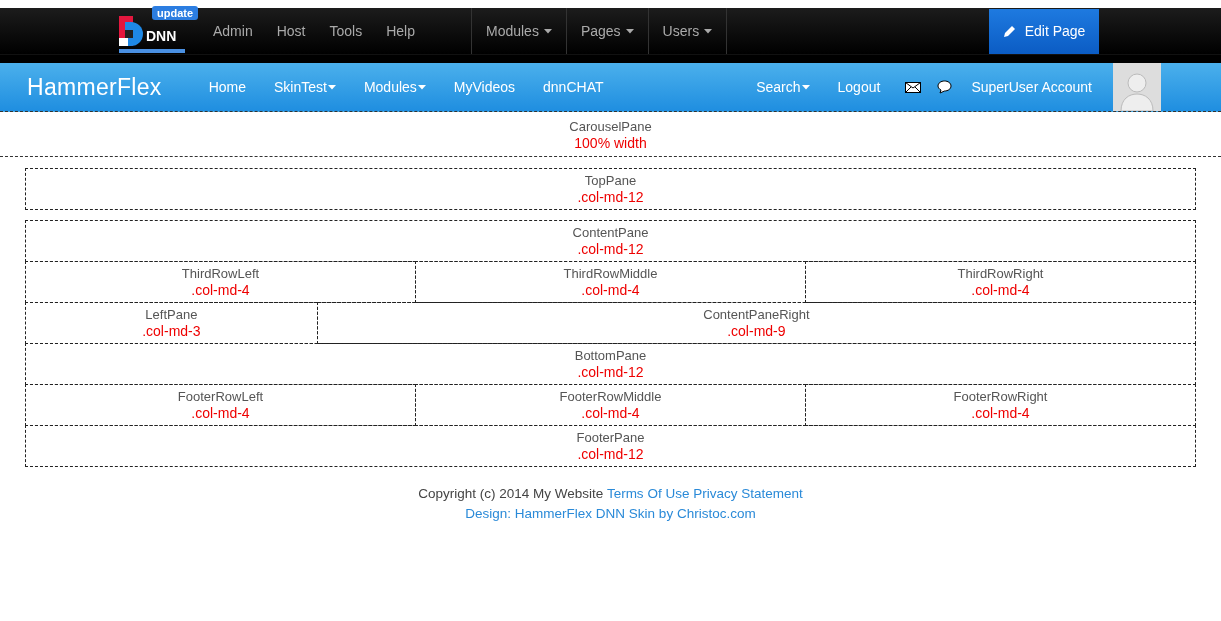 The height and width of the screenshot is (621, 1221). Describe the element at coordinates (687, 31) in the screenshot. I see `dropdown-menu: Users` at that location.